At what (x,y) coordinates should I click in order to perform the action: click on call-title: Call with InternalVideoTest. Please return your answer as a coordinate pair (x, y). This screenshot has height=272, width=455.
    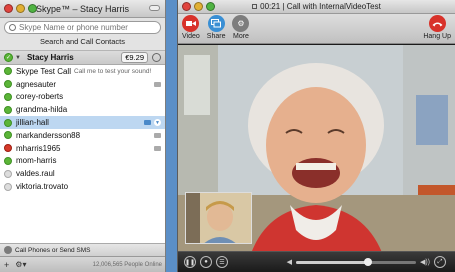
    Looking at the image, I should click on (333, 6).